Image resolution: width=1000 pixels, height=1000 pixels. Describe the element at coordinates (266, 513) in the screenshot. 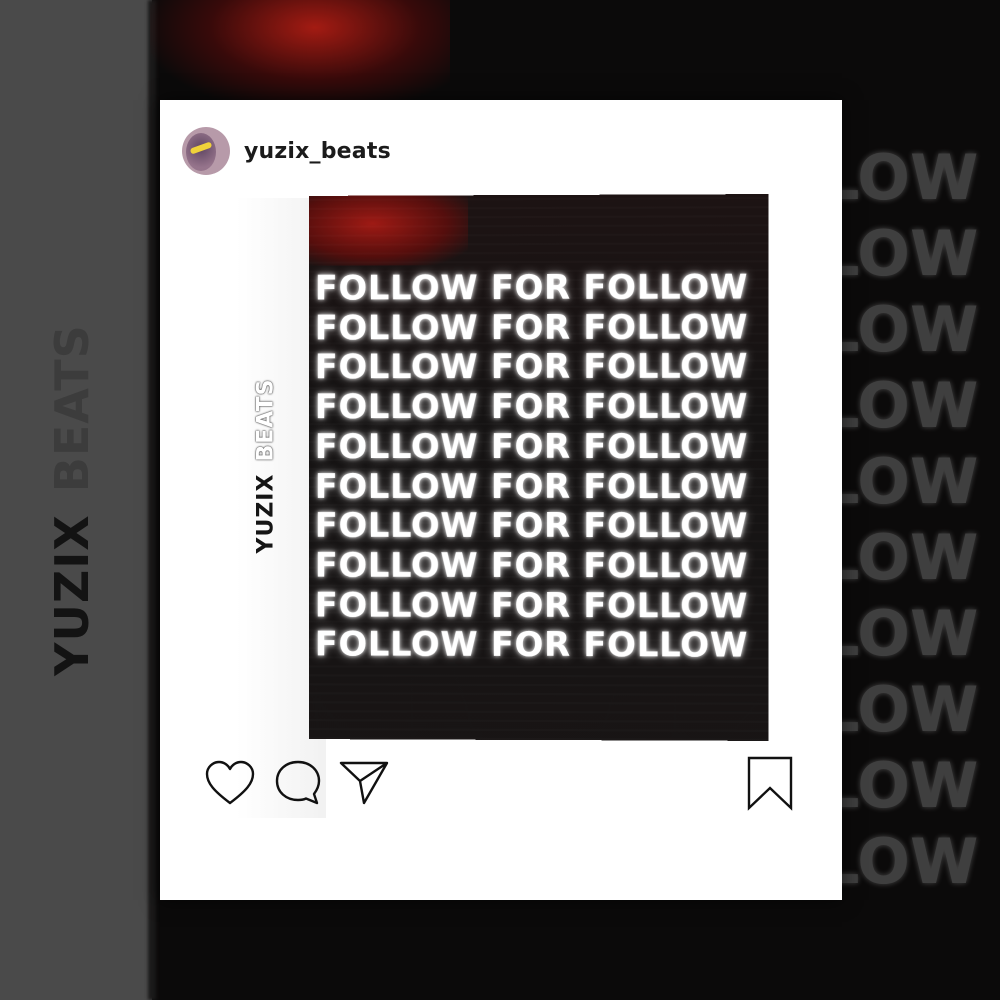

I see `card-brand-first: YUZIX` at that location.